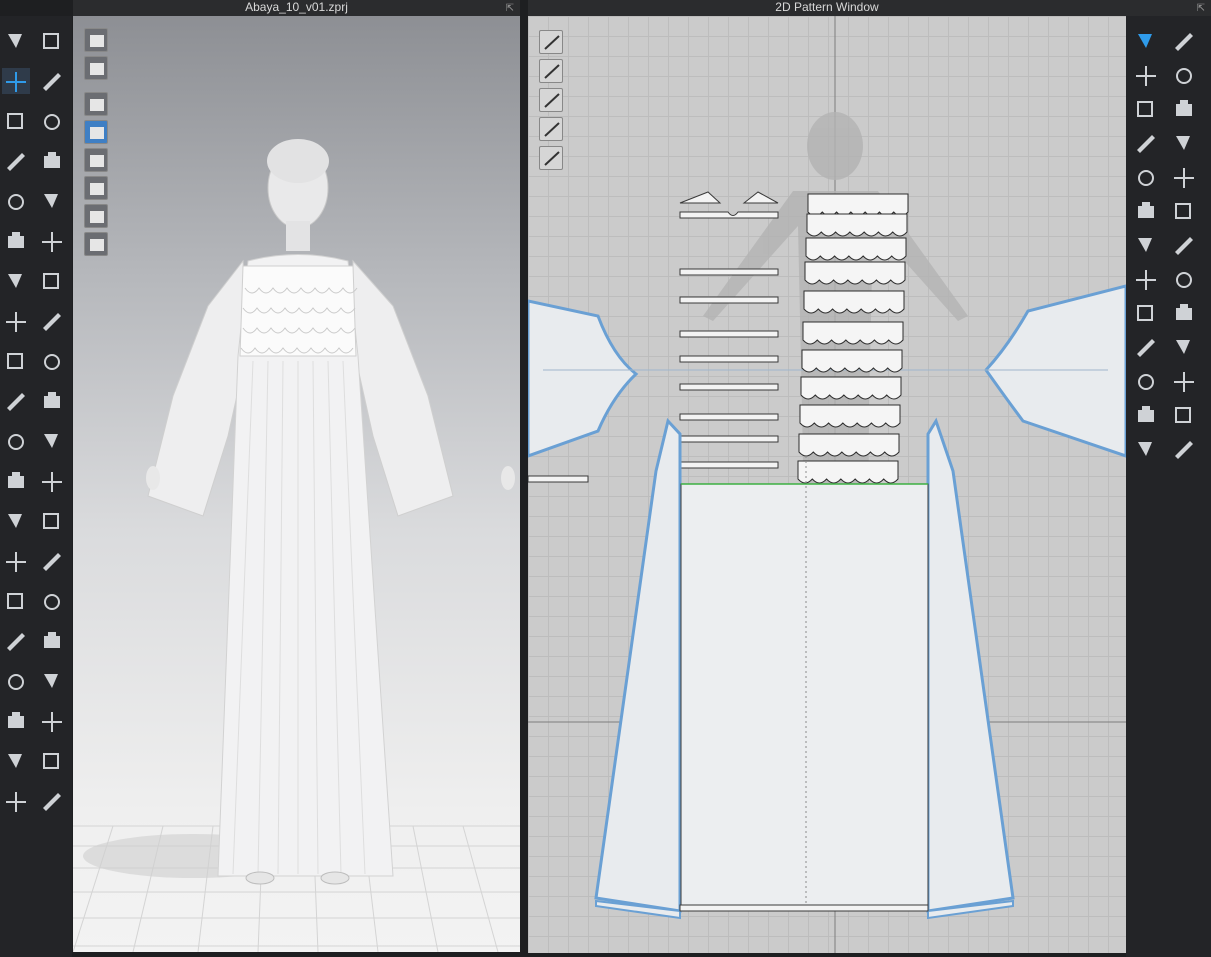 Image resolution: width=1211 pixels, height=957 pixels. What do you see at coordinates (638, 665) in the screenshot?
I see `skirt-side-left` at bounding box center [638, 665].